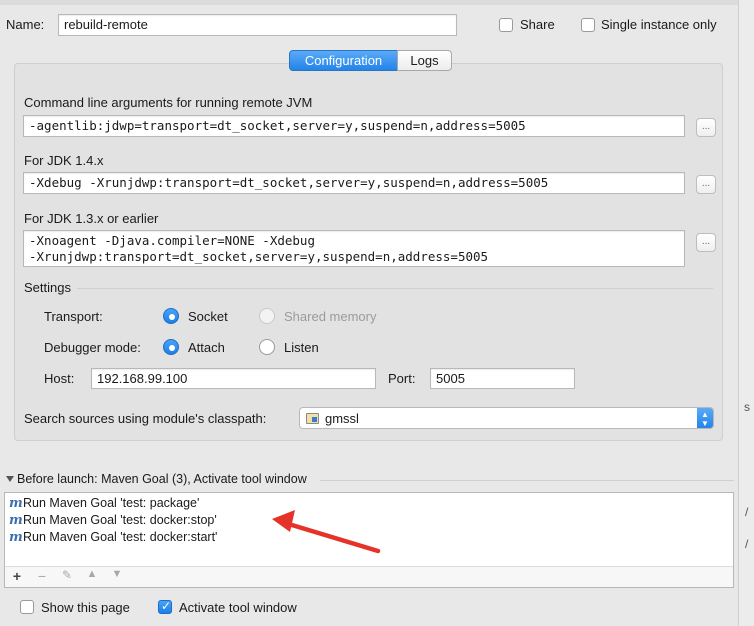 Image resolution: width=754 pixels, height=626 pixels. I want to click on name-label: Name:, so click(25, 24).